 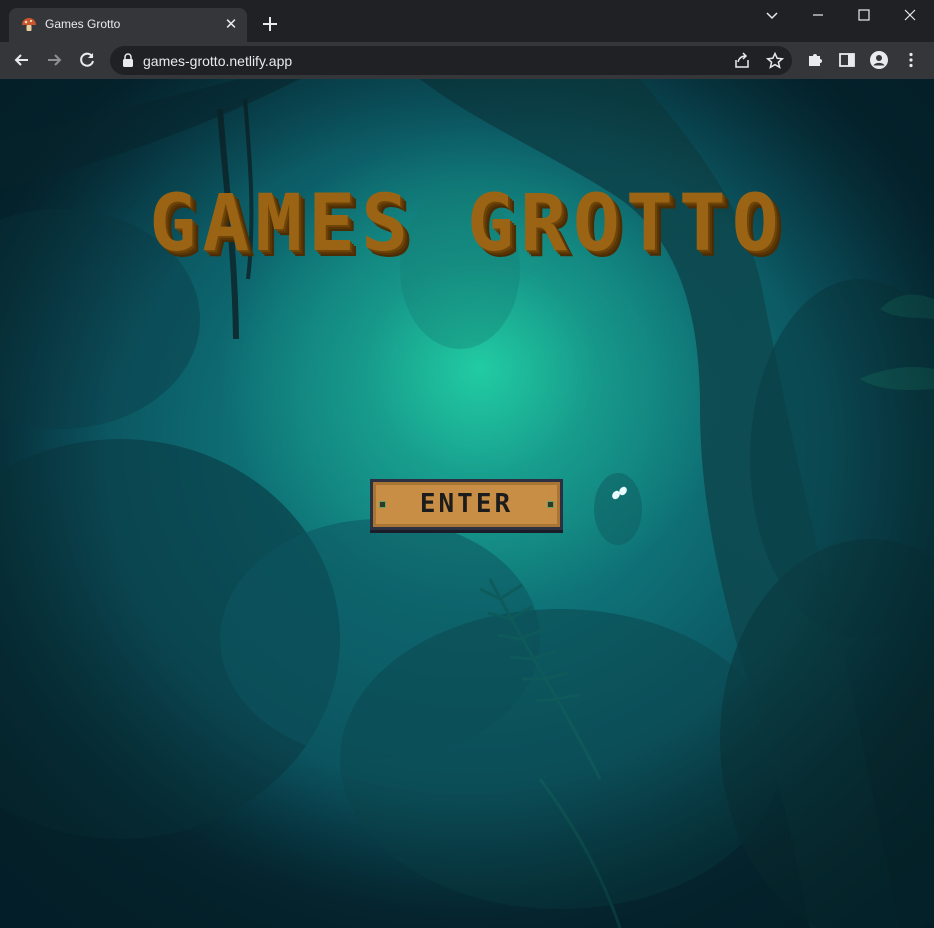 What do you see at coordinates (772, 15) in the screenshot?
I see `chevron-down-icon` at bounding box center [772, 15].